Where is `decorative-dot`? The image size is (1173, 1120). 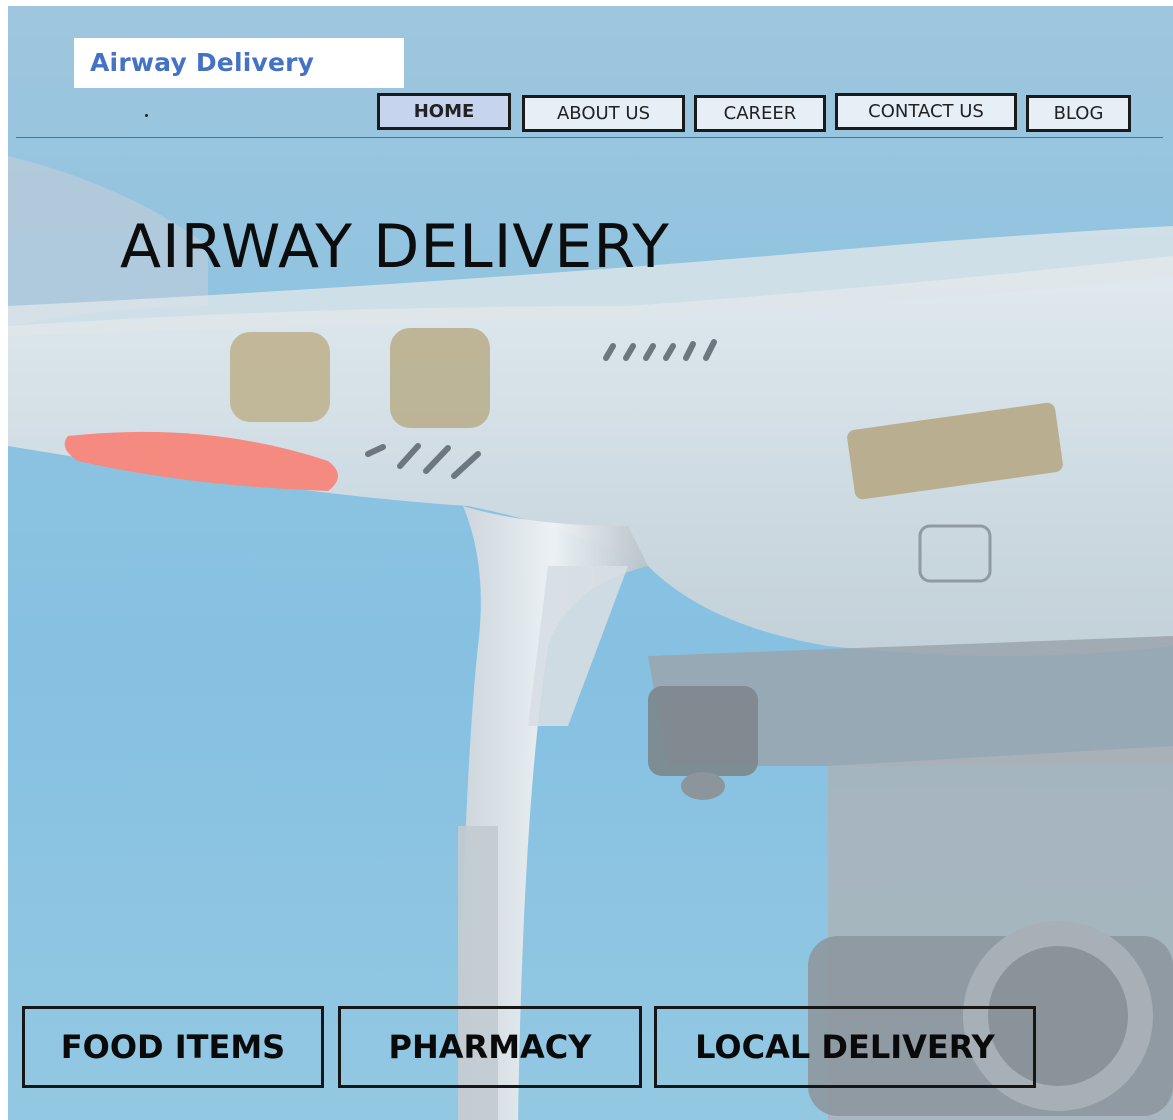 decorative-dot is located at coordinates (146, 115).